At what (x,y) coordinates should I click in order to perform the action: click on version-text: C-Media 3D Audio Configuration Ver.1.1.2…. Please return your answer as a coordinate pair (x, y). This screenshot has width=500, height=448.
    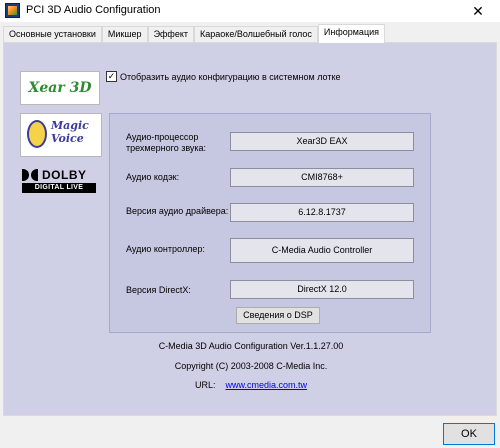
    Looking at the image, I should click on (251, 346).